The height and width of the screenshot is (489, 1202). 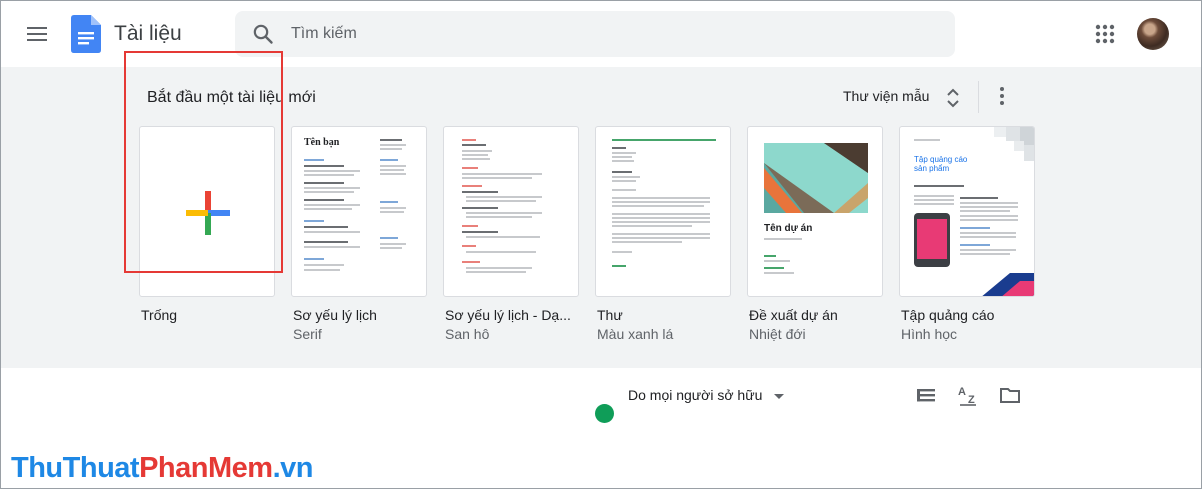 What do you see at coordinates (1153, 34) in the screenshot?
I see `account-avatar` at bounding box center [1153, 34].